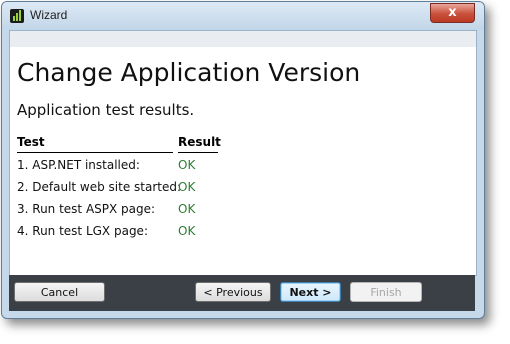  I want to click on column-header-test: Test, so click(95, 144).